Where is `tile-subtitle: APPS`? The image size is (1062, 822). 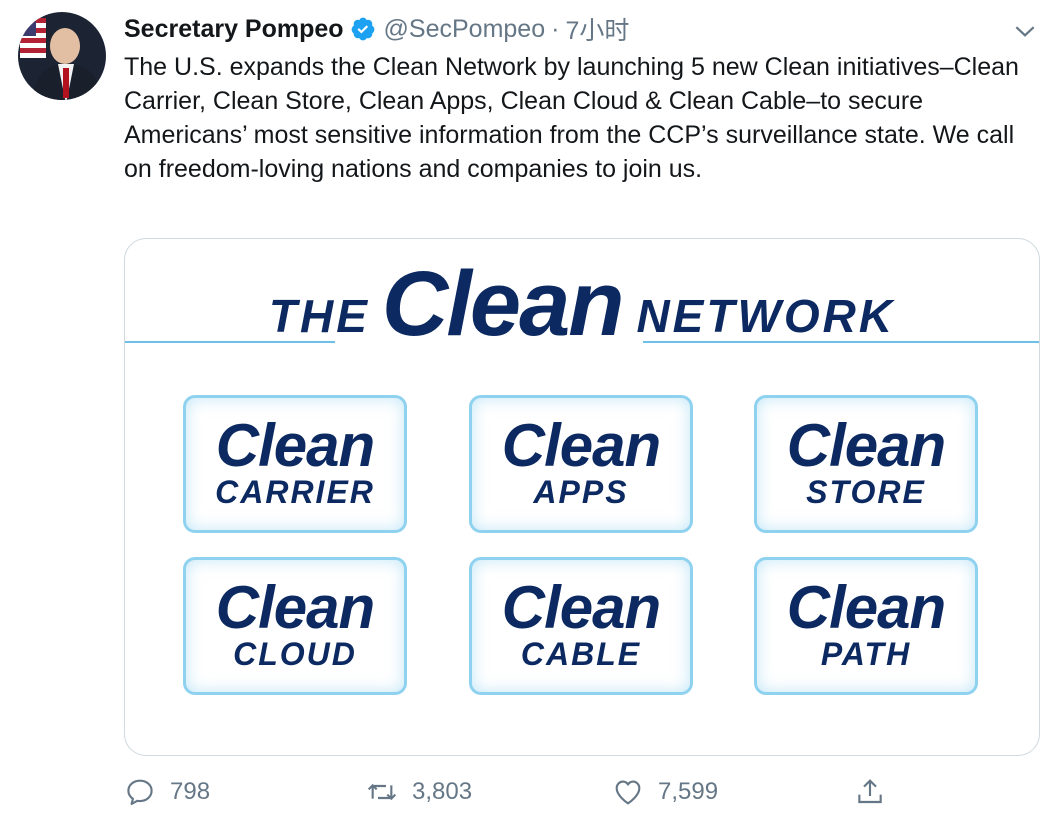 tile-subtitle: APPS is located at coordinates (581, 492).